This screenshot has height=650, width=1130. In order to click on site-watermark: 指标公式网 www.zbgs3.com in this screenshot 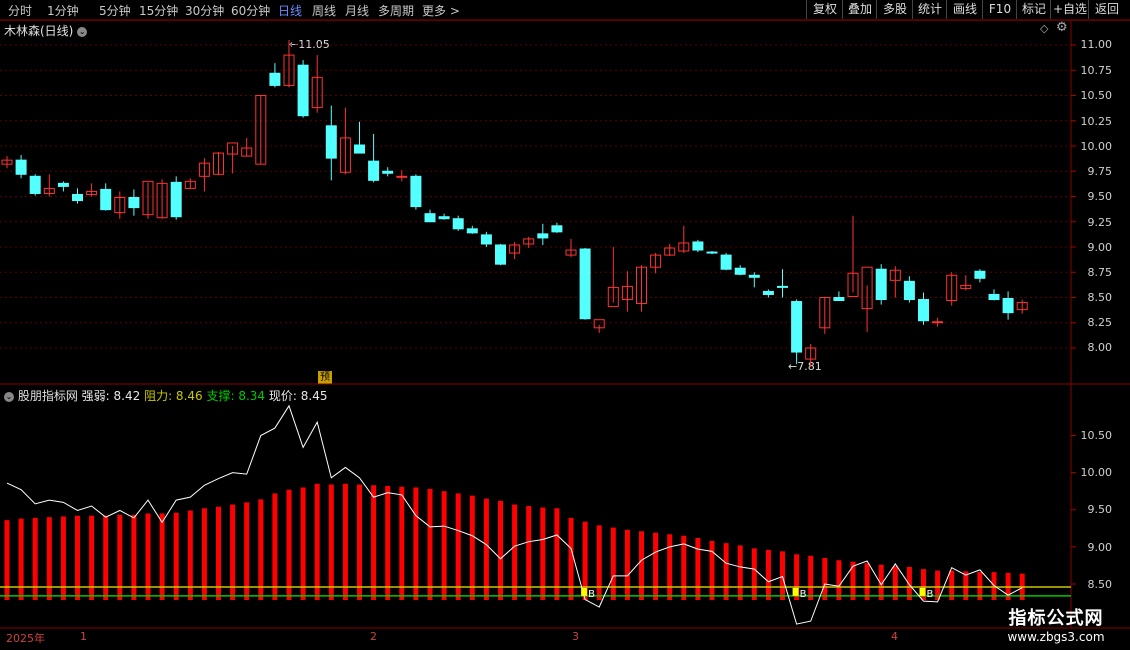, I will do `click(1056, 625)`.